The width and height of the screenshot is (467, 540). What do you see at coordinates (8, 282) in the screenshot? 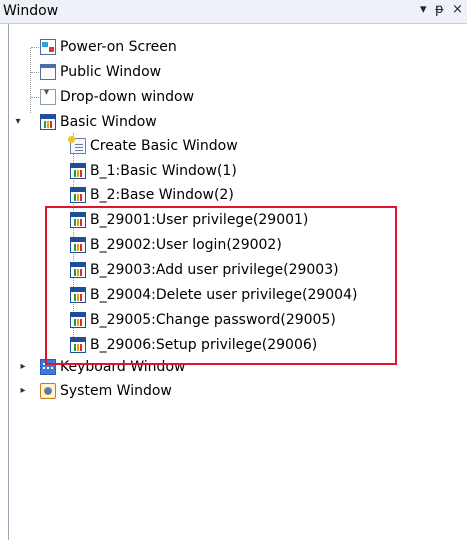
I see `panel-left-border` at bounding box center [8, 282].